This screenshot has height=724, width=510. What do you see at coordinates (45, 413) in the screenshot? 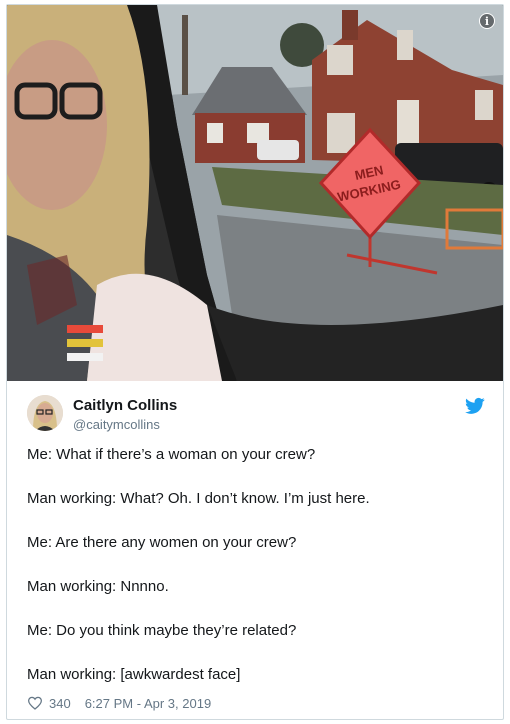
I see `avatar` at bounding box center [45, 413].